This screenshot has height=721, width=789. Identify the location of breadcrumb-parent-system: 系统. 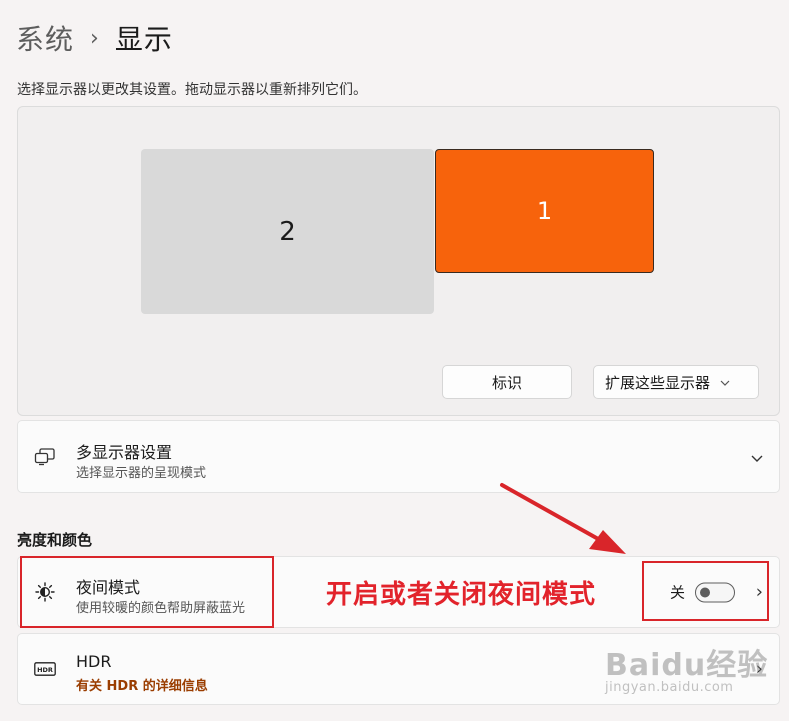
(45, 38).